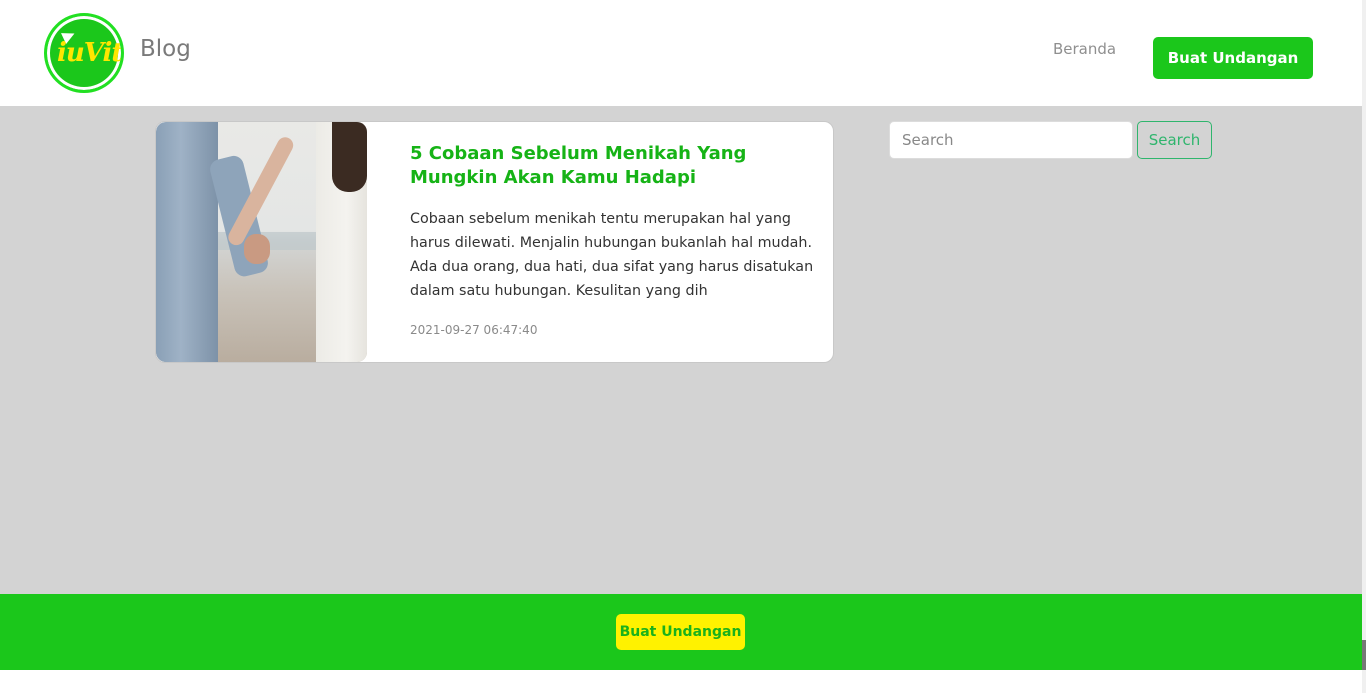  I want to click on logo: iuVit, so click(84, 53).